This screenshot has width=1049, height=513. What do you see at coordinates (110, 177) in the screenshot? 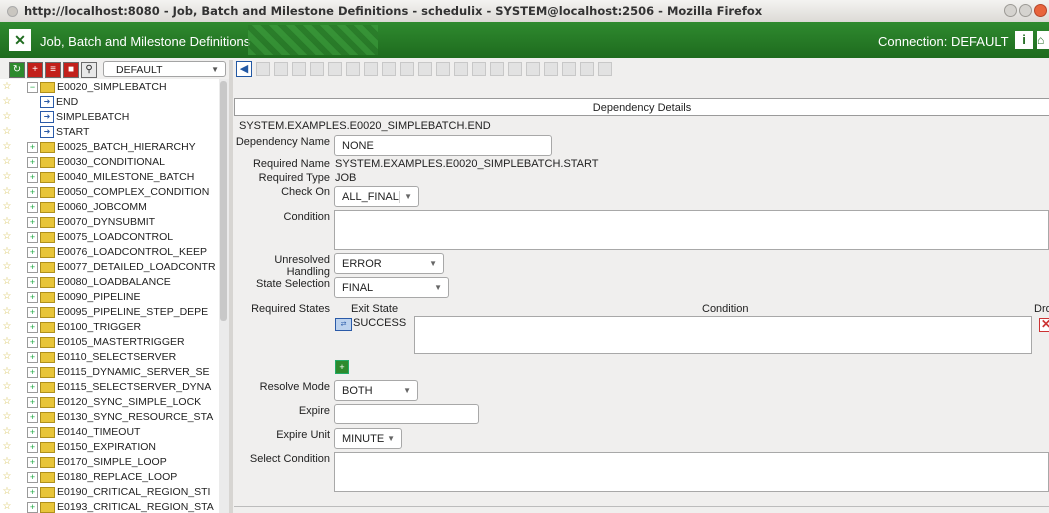
I see `tree-item: + E0040_MILESTONE_BATCH` at bounding box center [110, 177].